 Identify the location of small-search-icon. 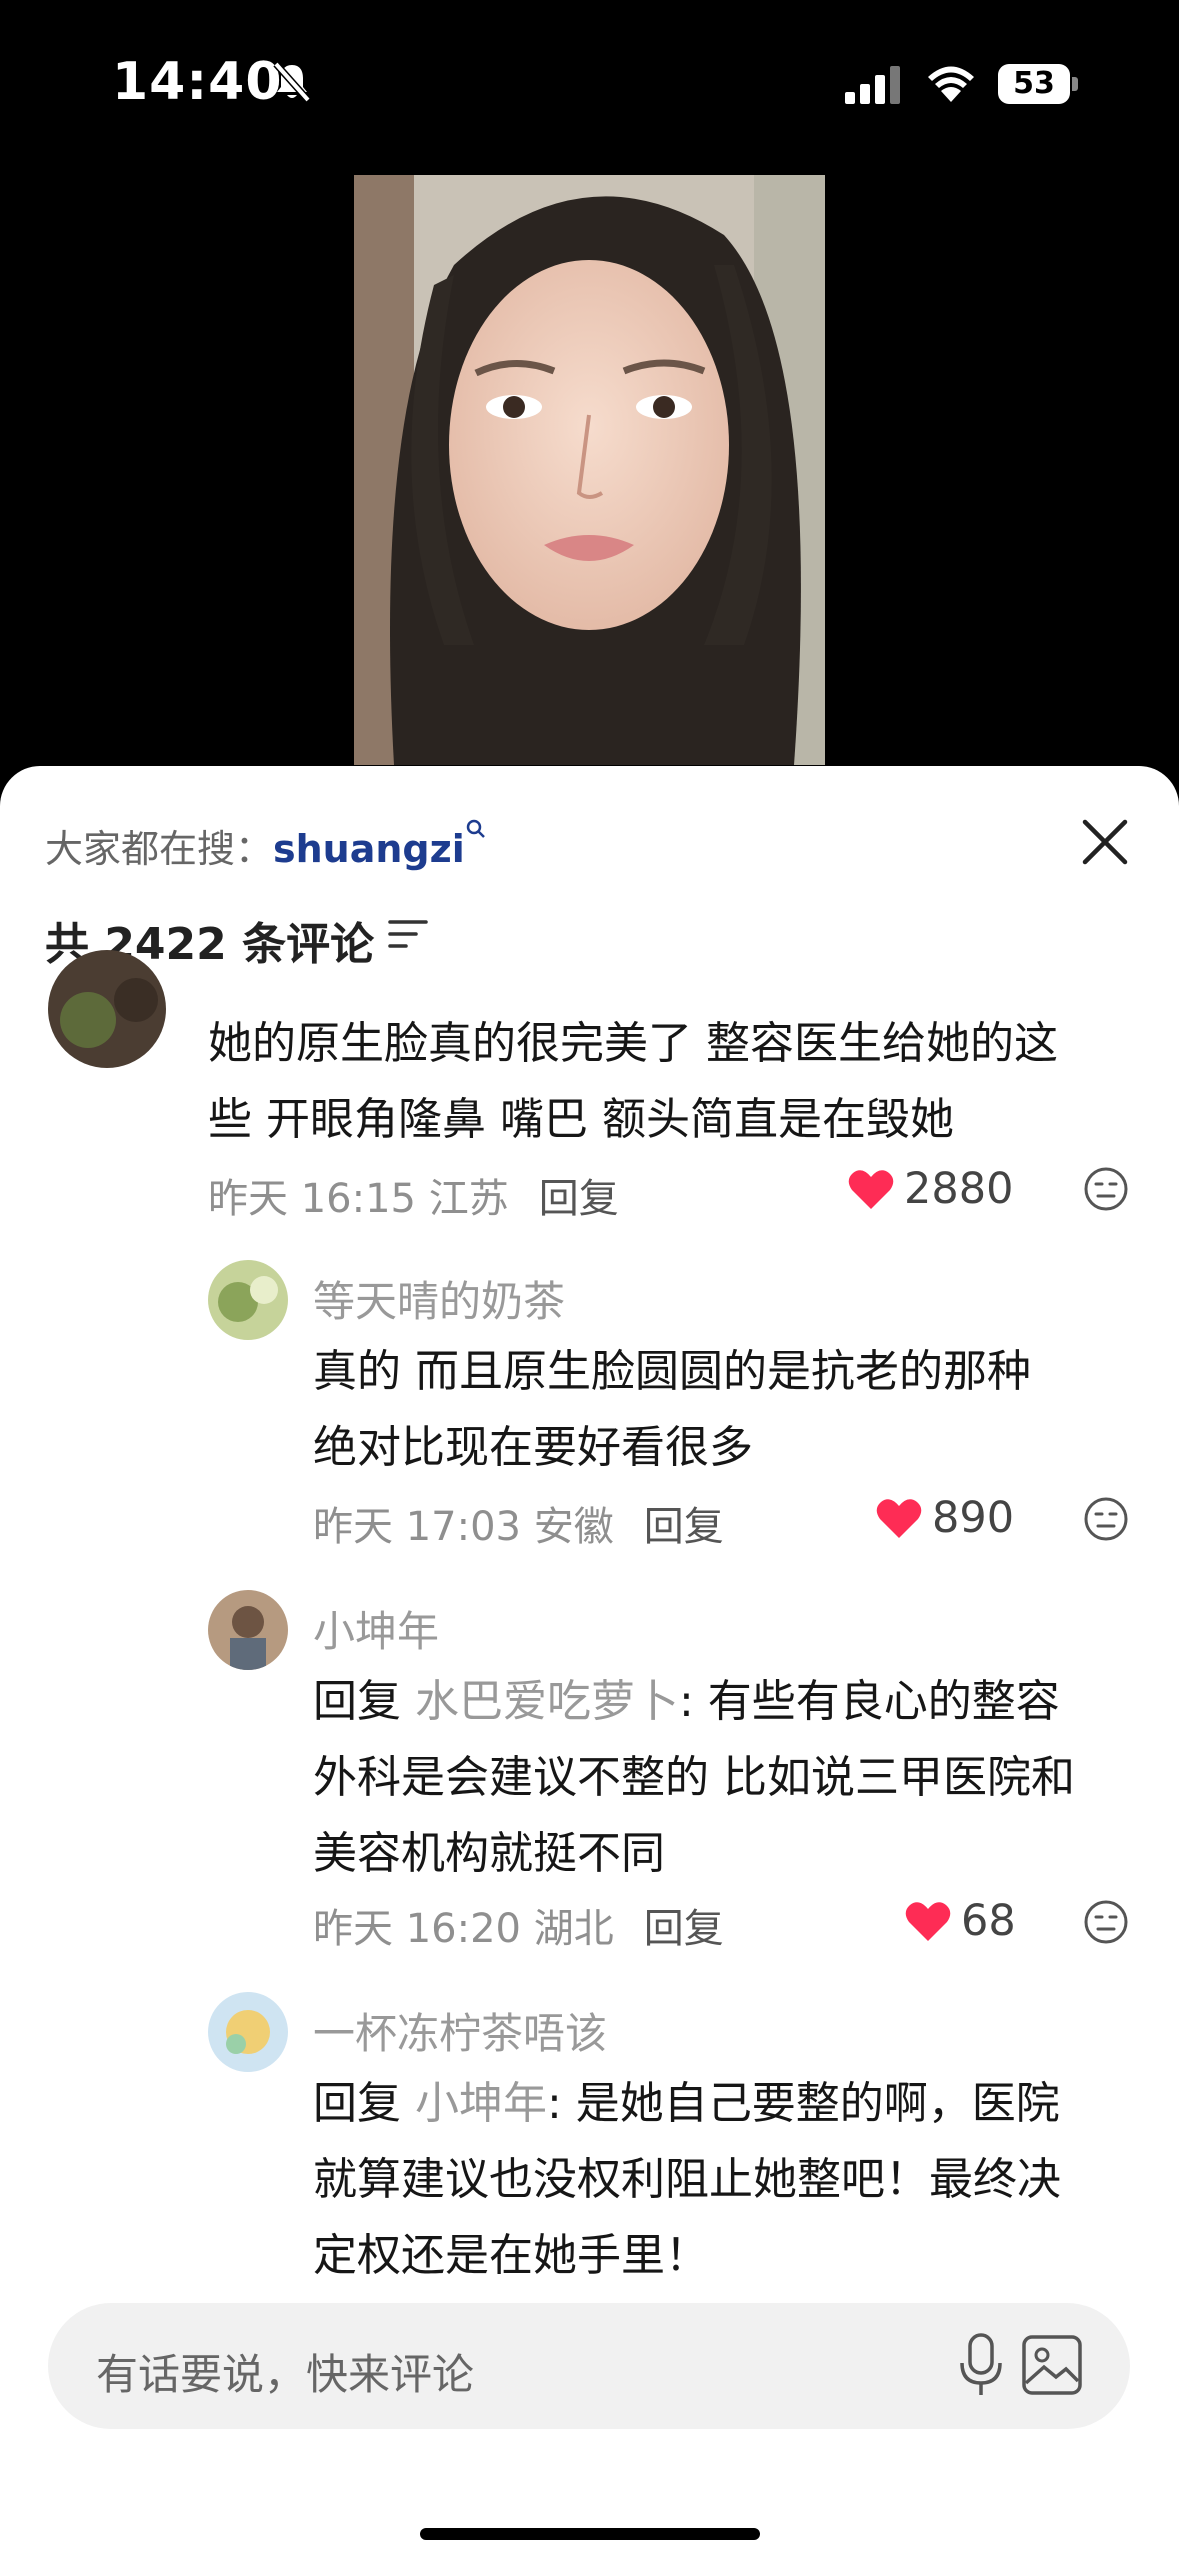
(475, 828).